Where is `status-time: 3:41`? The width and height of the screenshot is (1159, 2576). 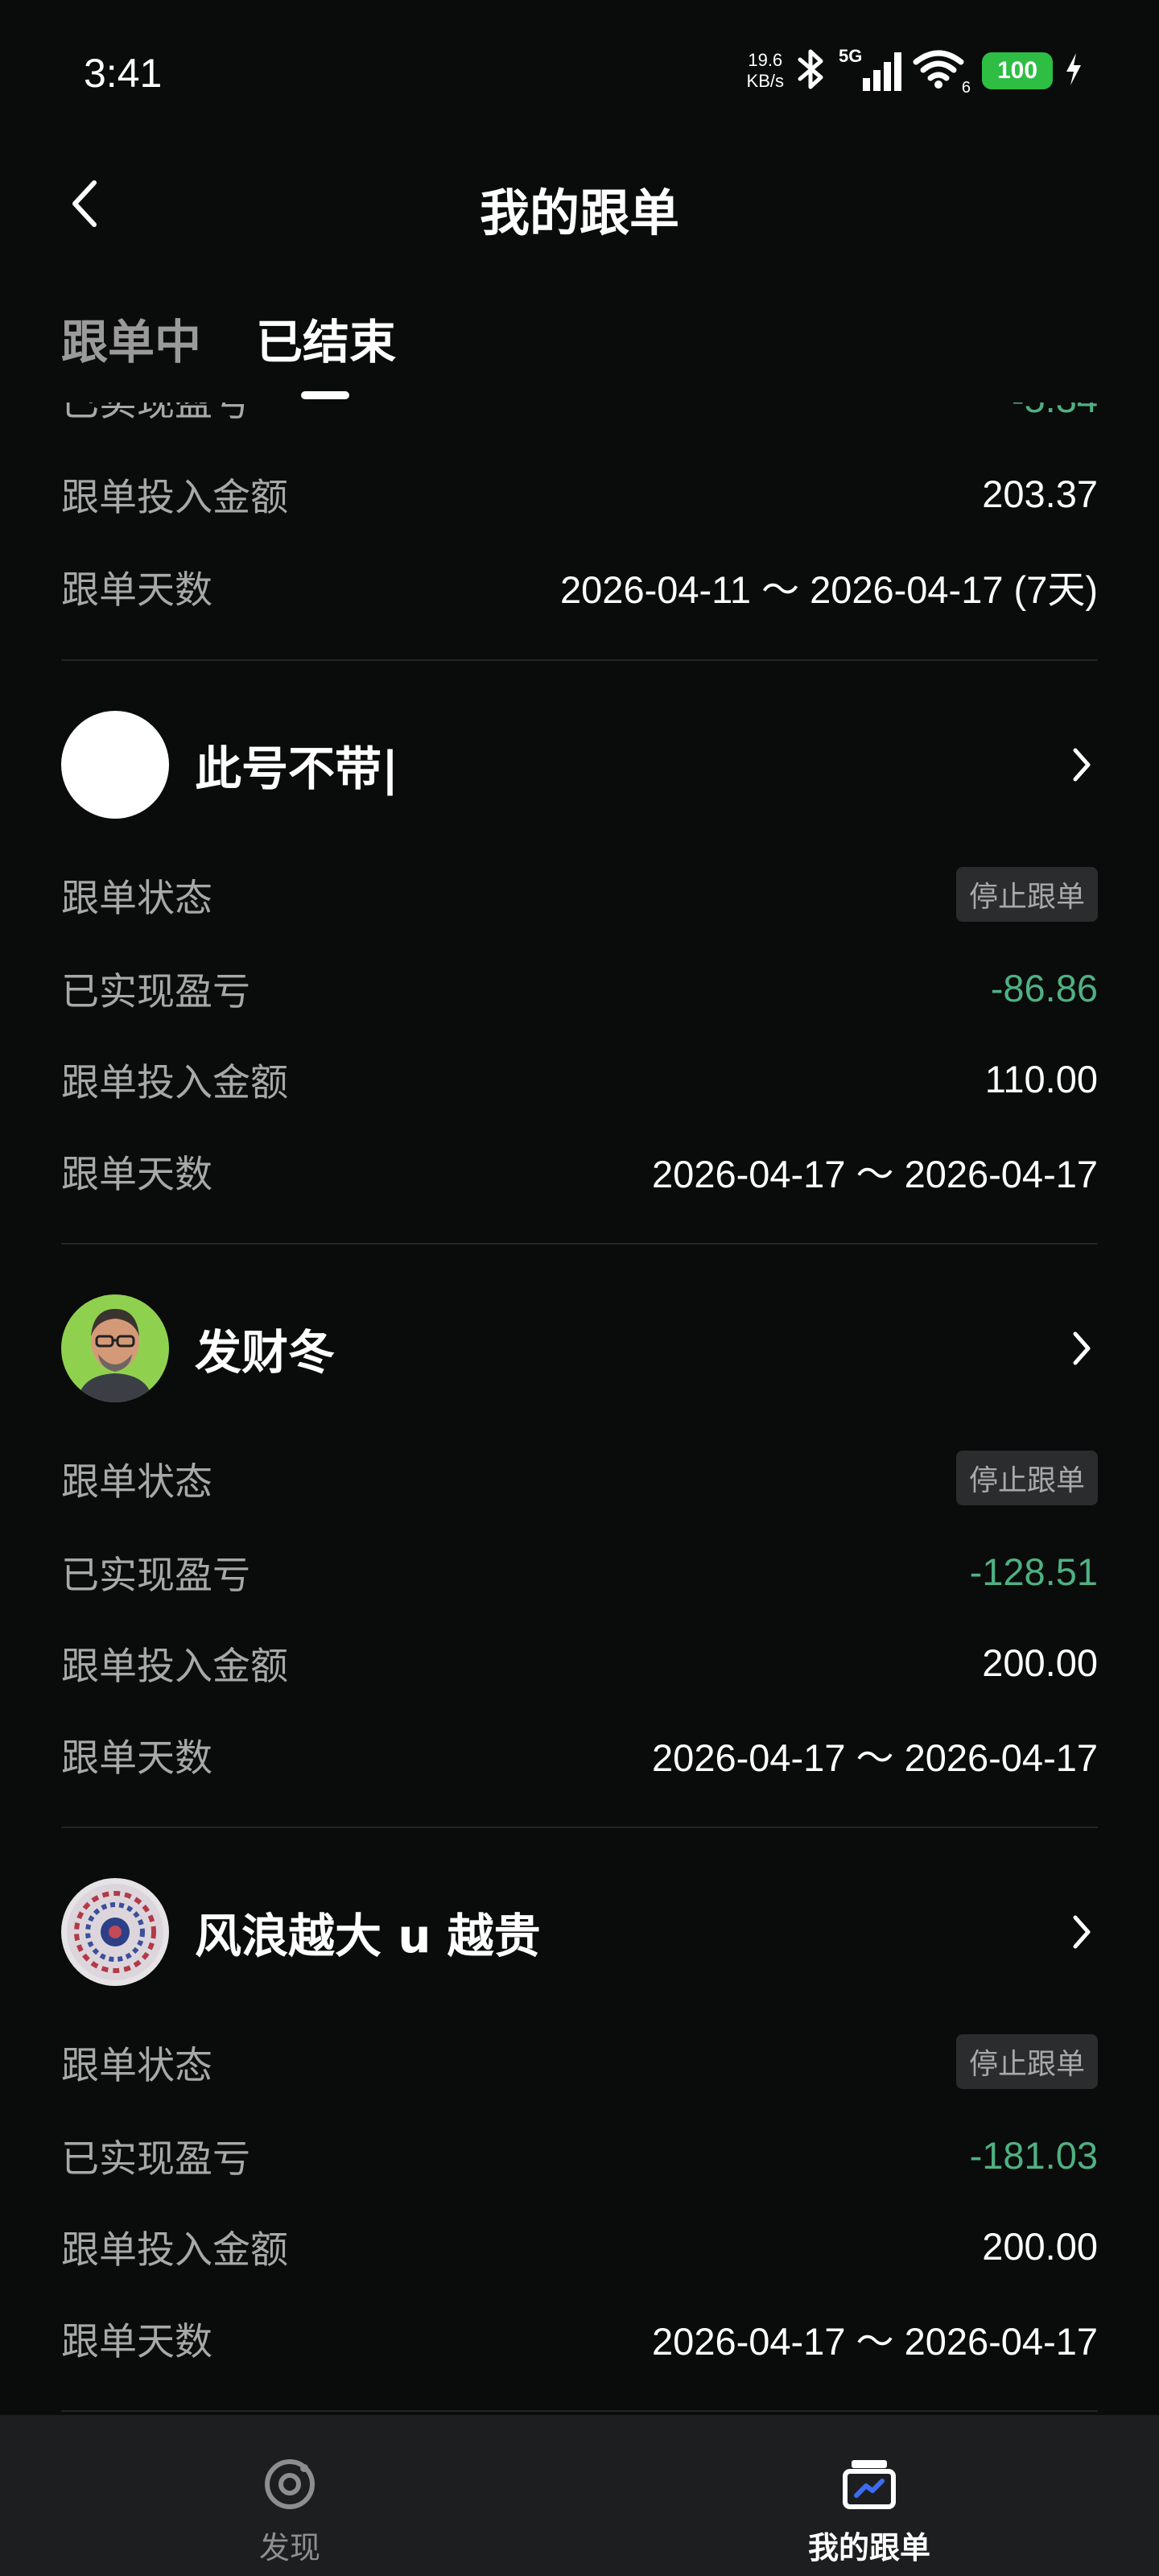 status-time: 3:41 is located at coordinates (123, 73).